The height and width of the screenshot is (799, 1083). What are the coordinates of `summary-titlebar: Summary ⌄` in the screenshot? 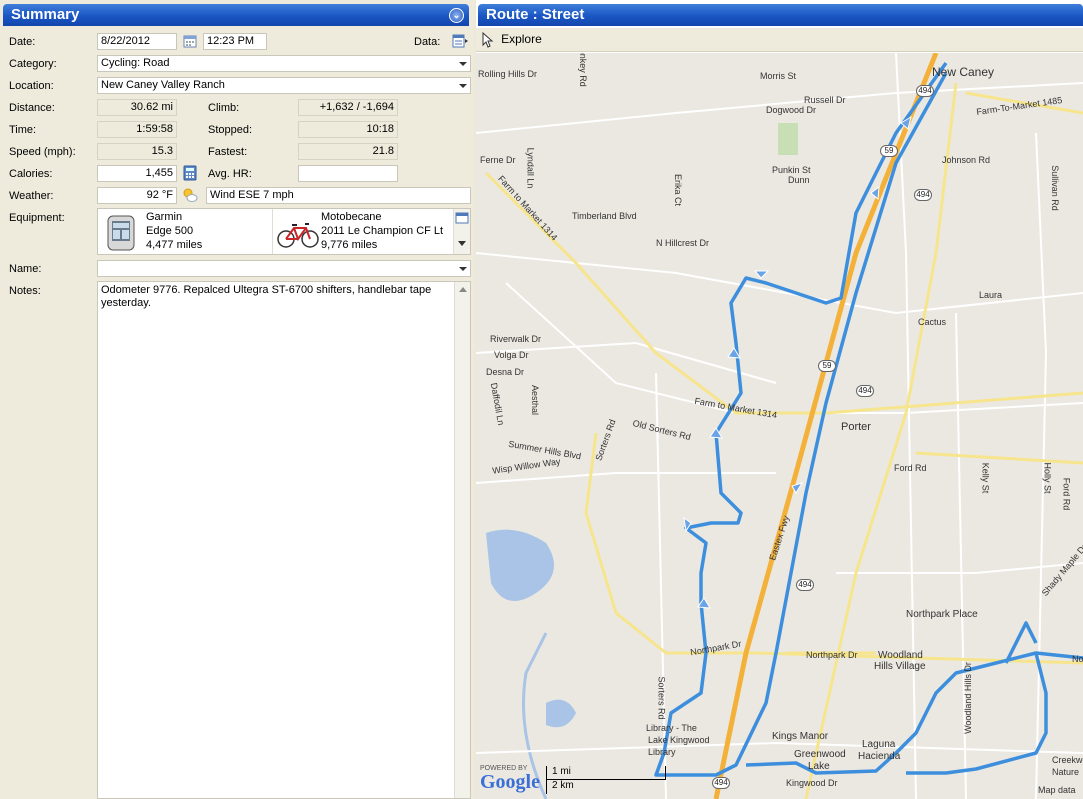 It's located at (236, 15).